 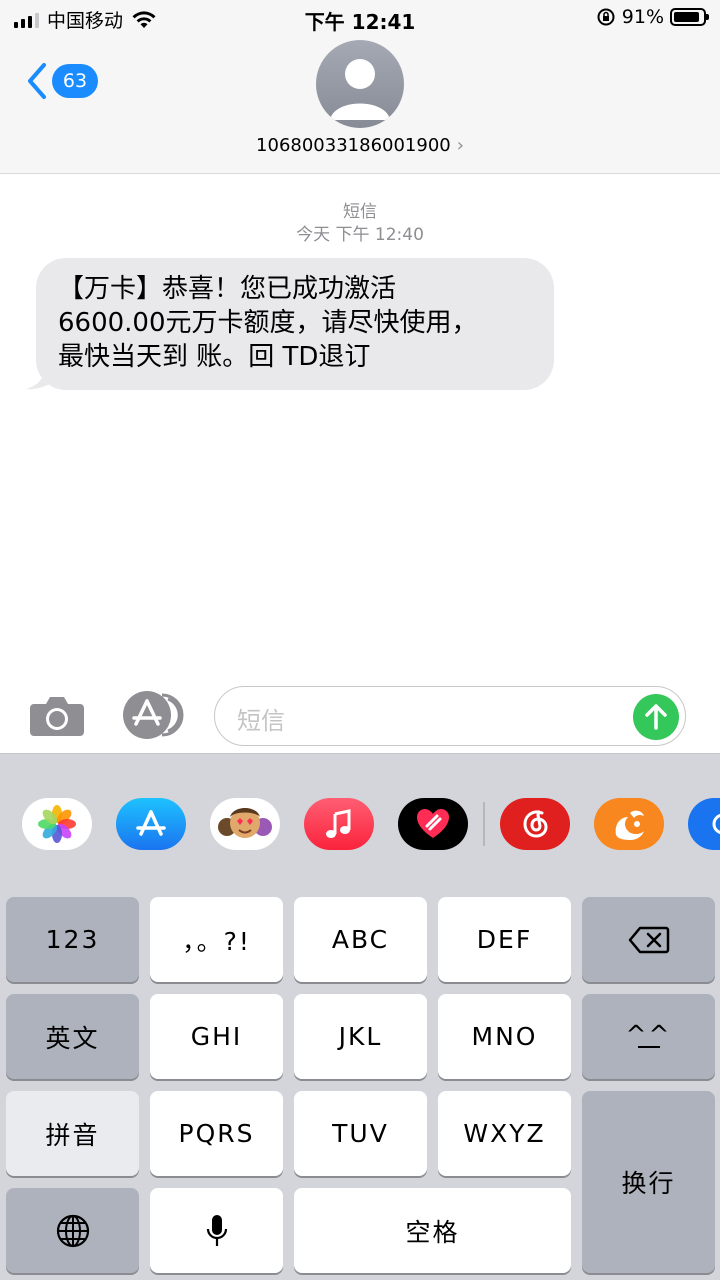 I want to click on uc-browser-app-icon, so click(x=629, y=824).